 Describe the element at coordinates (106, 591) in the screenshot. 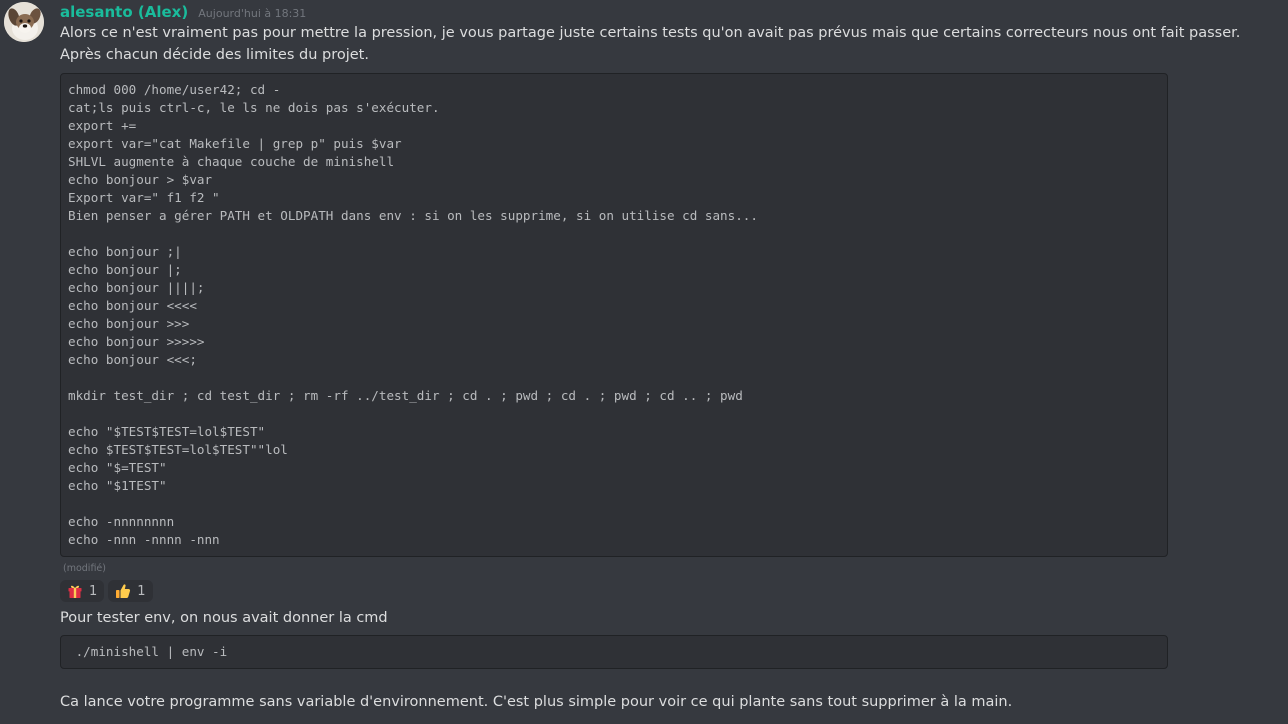

I see `reactions-bar: 1 1` at that location.